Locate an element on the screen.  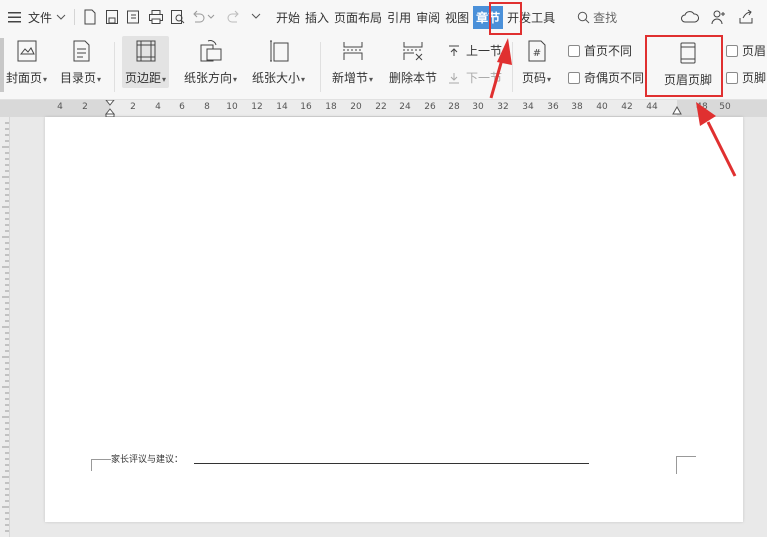
toc-page-label: 目录页 is located at coordinates (78, 78).